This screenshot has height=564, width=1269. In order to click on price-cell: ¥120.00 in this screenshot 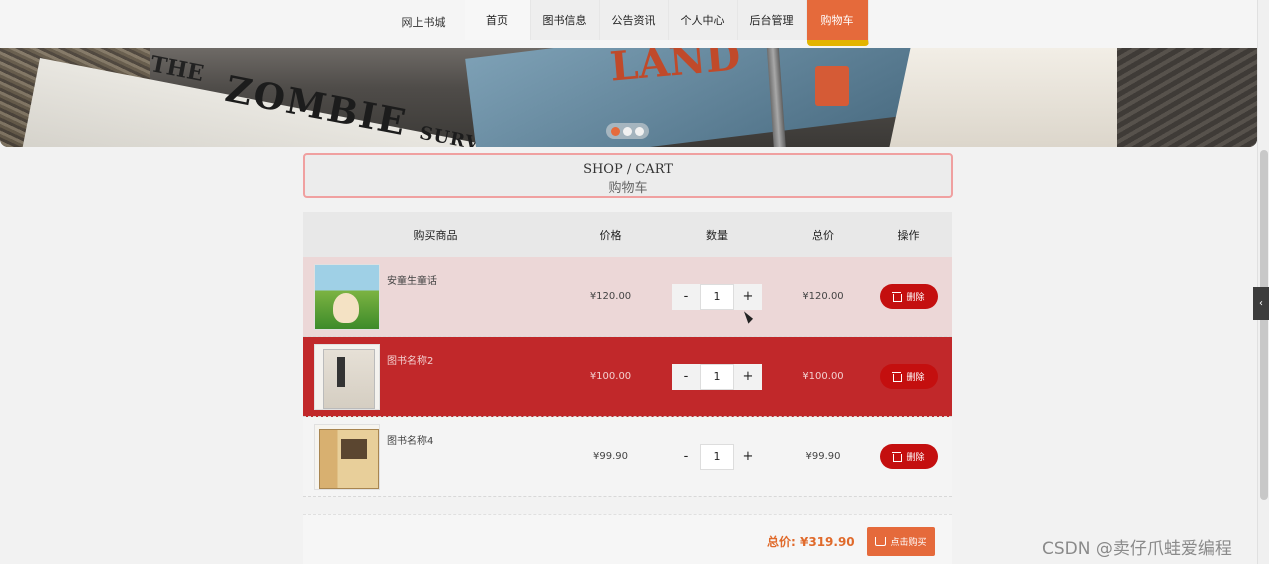, I will do `click(610, 296)`.